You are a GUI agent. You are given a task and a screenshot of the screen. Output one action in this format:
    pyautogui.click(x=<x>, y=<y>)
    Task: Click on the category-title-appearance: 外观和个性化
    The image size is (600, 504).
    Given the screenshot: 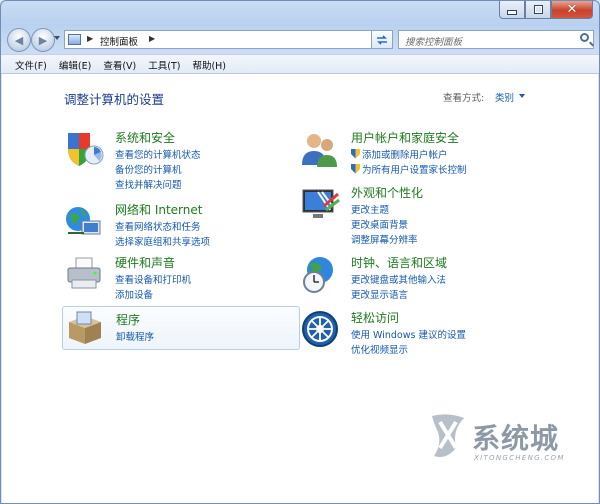 What is the action you would take?
    pyautogui.click(x=387, y=192)
    